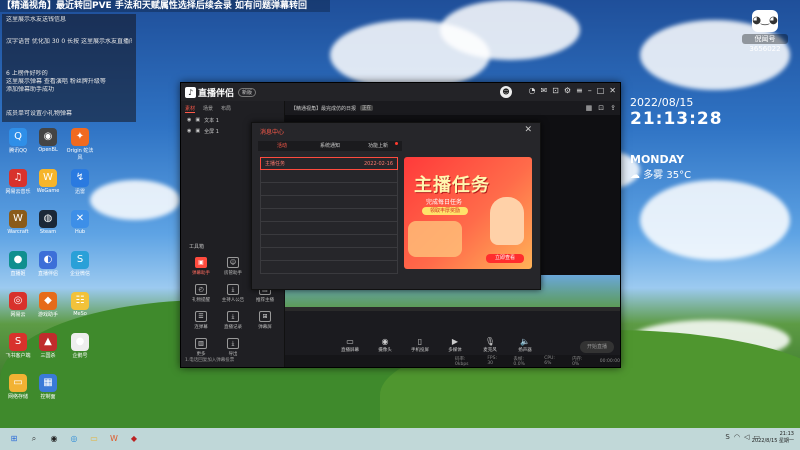 This screenshot has height=450, width=800. I want to click on taskbar-clock: 21:13 2022/8/15 星期一, so click(773, 438).